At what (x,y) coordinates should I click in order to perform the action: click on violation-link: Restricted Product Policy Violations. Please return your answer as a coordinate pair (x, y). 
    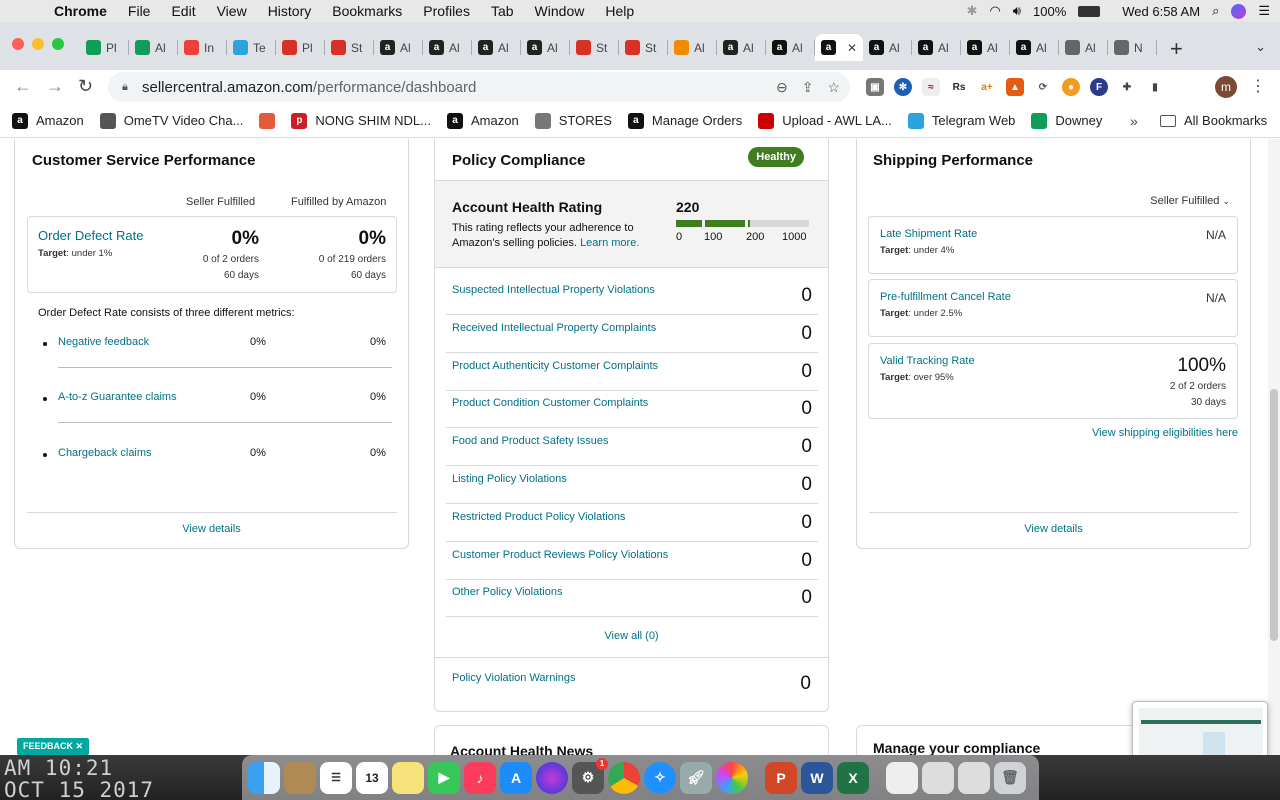
    Looking at the image, I should click on (538, 517).